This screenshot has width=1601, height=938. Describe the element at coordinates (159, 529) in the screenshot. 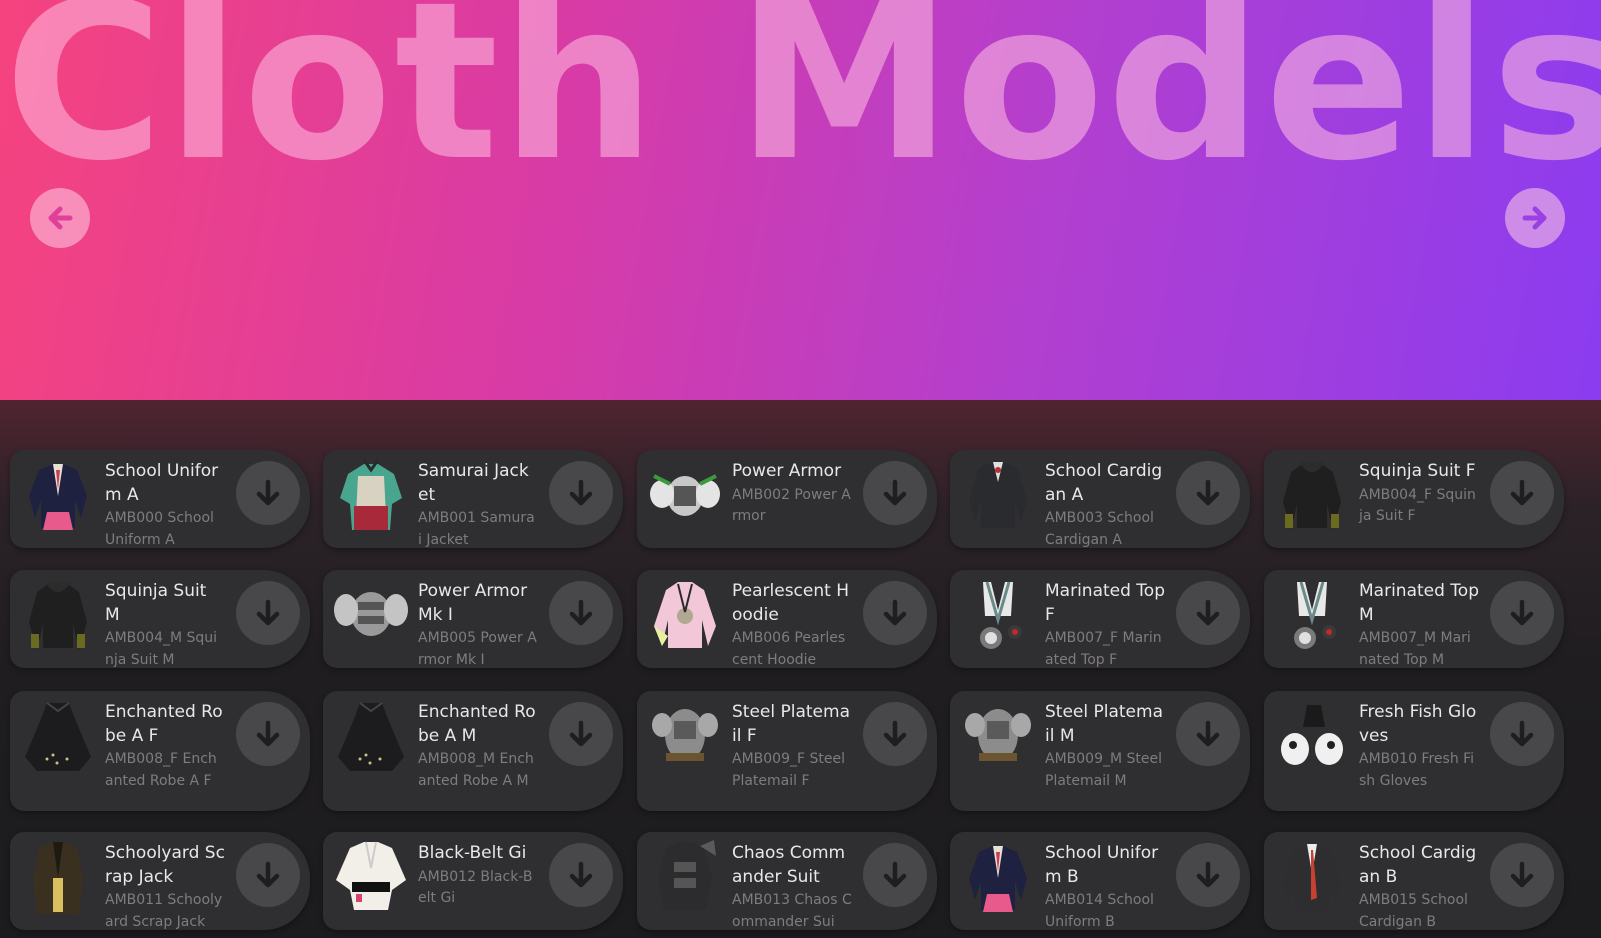

I see `model-file-label: AMB000 School Uniform A` at that location.